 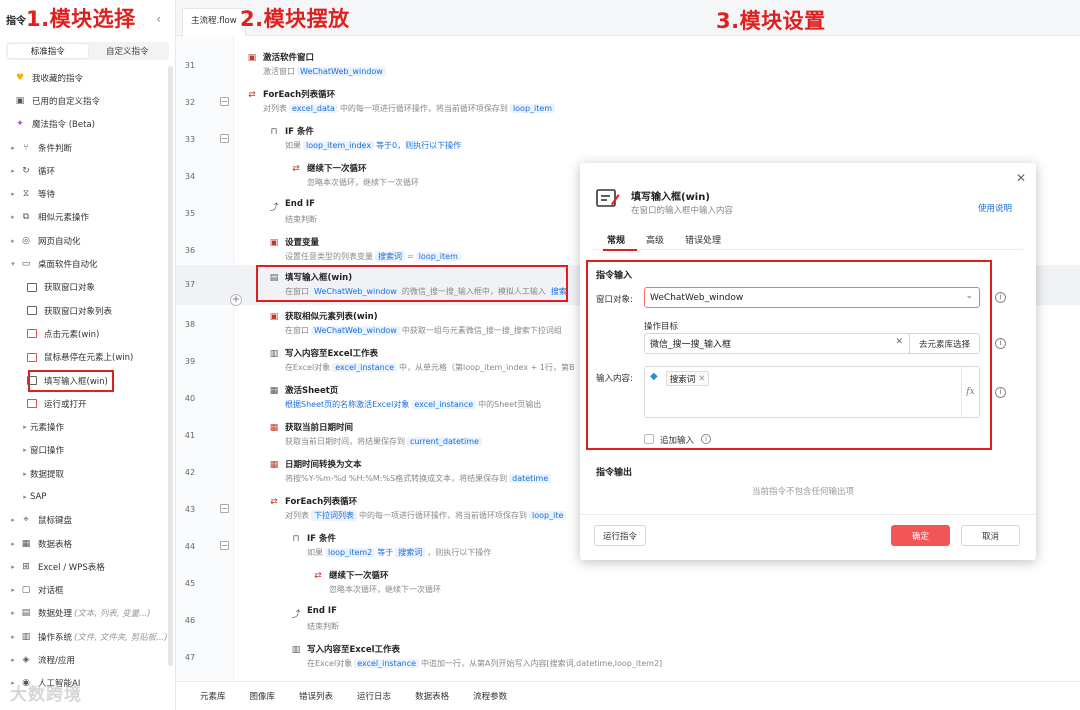 What do you see at coordinates (84, 659) in the screenshot?
I see `sidebar-item-flow-app: ▸ ◈ 流程/应用` at bounding box center [84, 659].